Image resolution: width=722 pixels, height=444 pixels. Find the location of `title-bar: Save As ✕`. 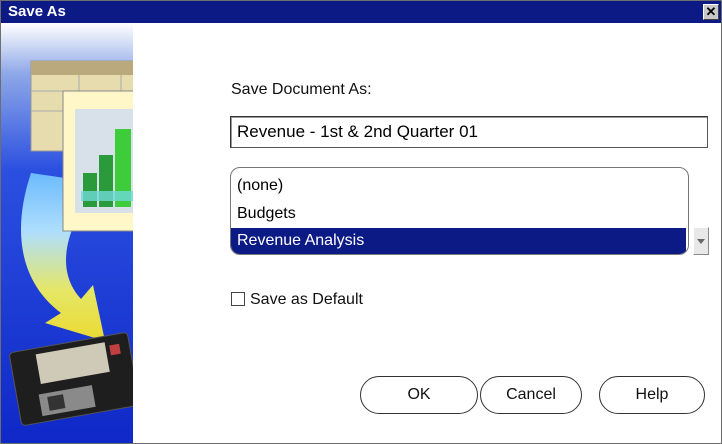

title-bar: Save As ✕ is located at coordinates (361, 12).